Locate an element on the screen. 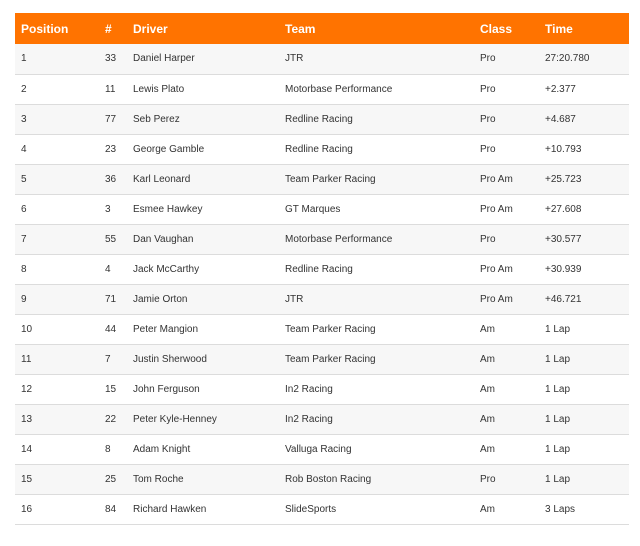 This screenshot has height=546, width=640. cell-car-number: 84 is located at coordinates (111, 509).